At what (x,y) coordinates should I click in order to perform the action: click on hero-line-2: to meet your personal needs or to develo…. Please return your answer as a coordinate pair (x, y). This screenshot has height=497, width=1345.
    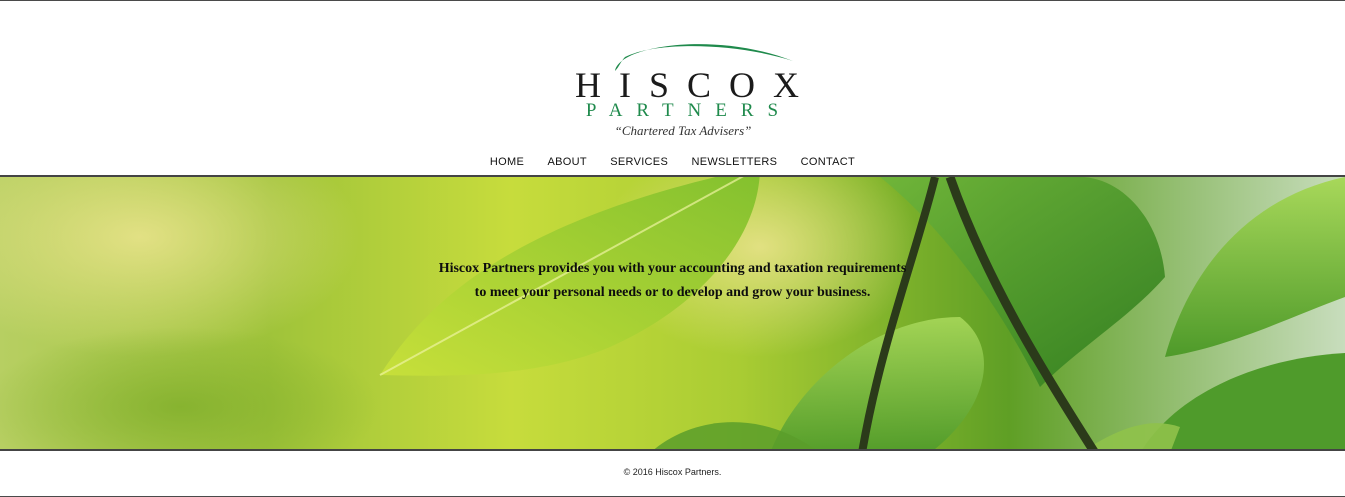
    Looking at the image, I should click on (672, 292).